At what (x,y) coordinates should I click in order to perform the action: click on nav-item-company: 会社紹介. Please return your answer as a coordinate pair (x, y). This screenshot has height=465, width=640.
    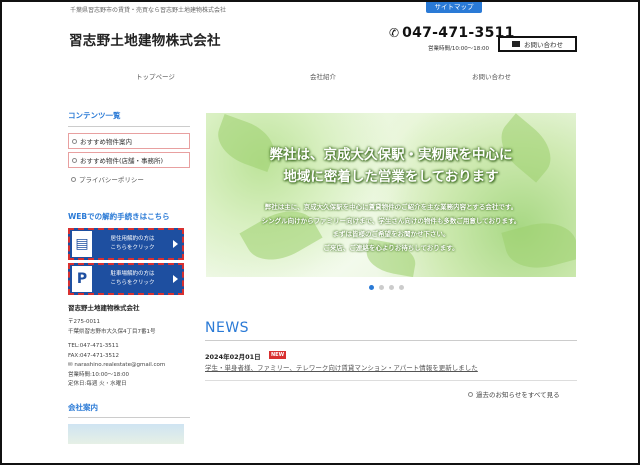
    Looking at the image, I should click on (323, 76).